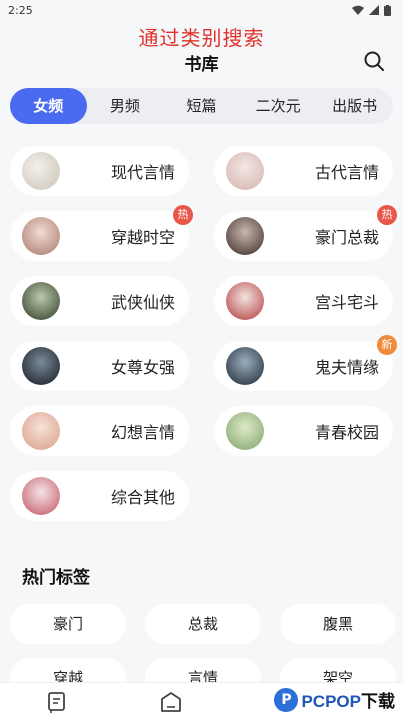 This screenshot has width=403, height=720. I want to click on channel-tabs: 女频 男频 短篇 二次元 出版书, so click(201, 106).